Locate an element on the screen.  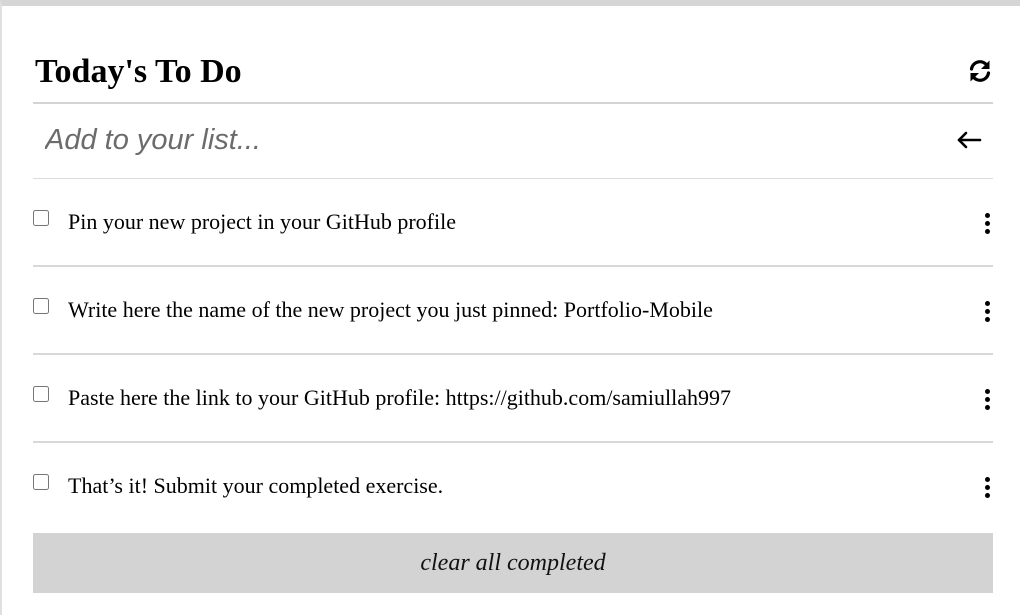
add-todo-input is located at coordinates (489, 140).